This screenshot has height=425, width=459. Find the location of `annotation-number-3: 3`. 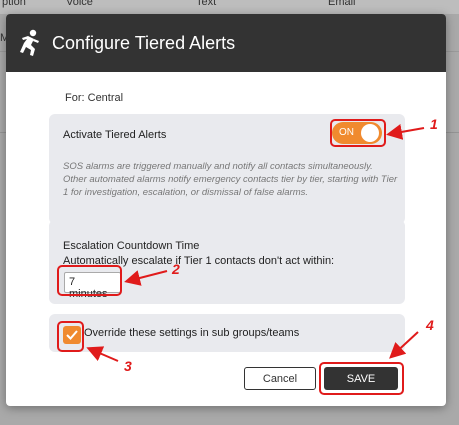

annotation-number-3: 3 is located at coordinates (128, 366).